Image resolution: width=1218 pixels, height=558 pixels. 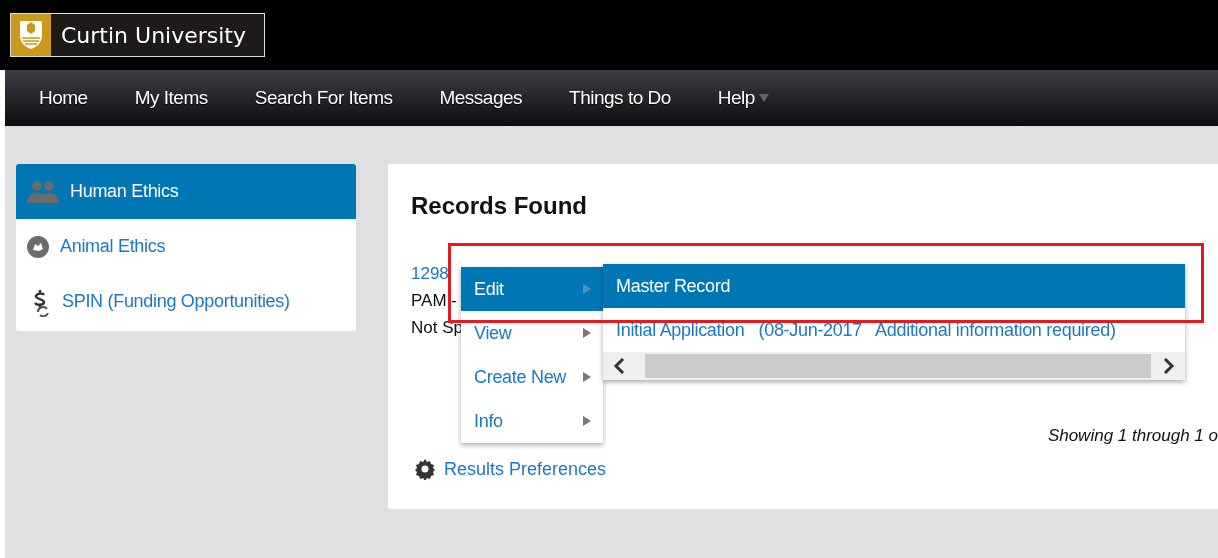 What do you see at coordinates (186, 246) in the screenshot?
I see `sidebar-item: Animal Ethics` at bounding box center [186, 246].